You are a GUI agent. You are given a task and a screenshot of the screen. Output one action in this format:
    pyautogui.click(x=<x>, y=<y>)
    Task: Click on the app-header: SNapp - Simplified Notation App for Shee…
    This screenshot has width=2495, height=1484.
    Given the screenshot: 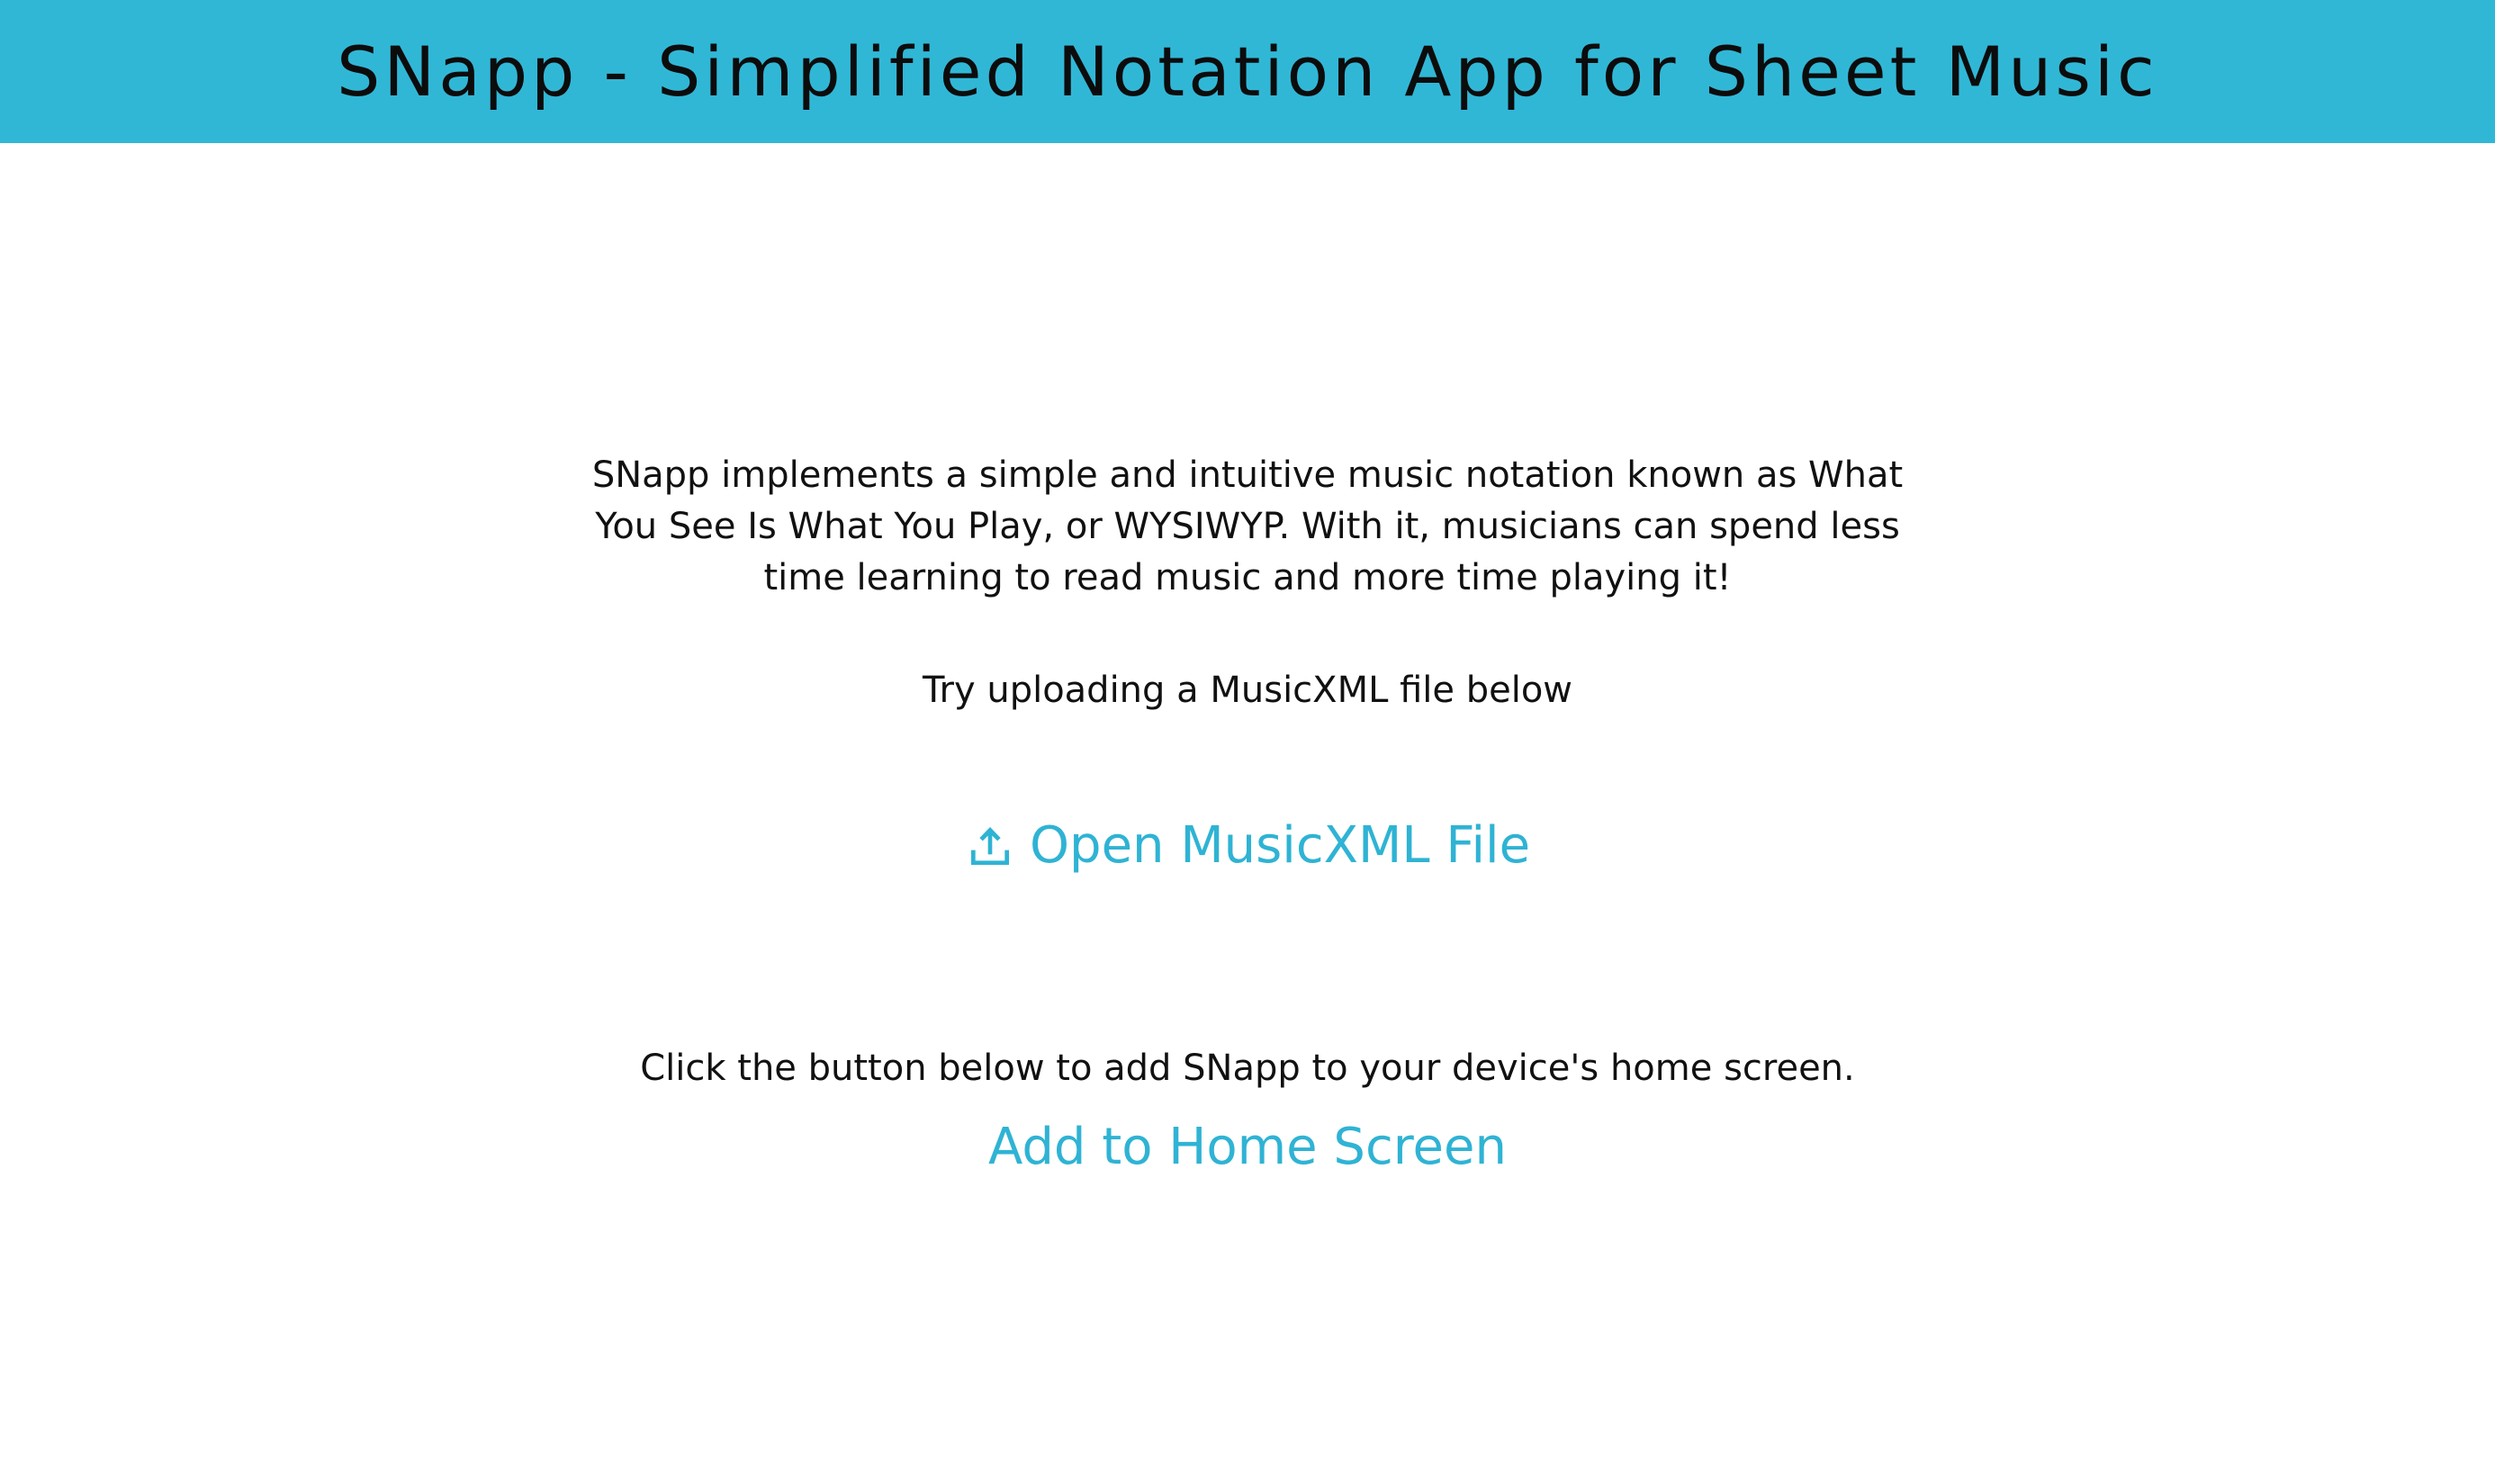 What is the action you would take?
    pyautogui.click(x=1247, y=72)
    